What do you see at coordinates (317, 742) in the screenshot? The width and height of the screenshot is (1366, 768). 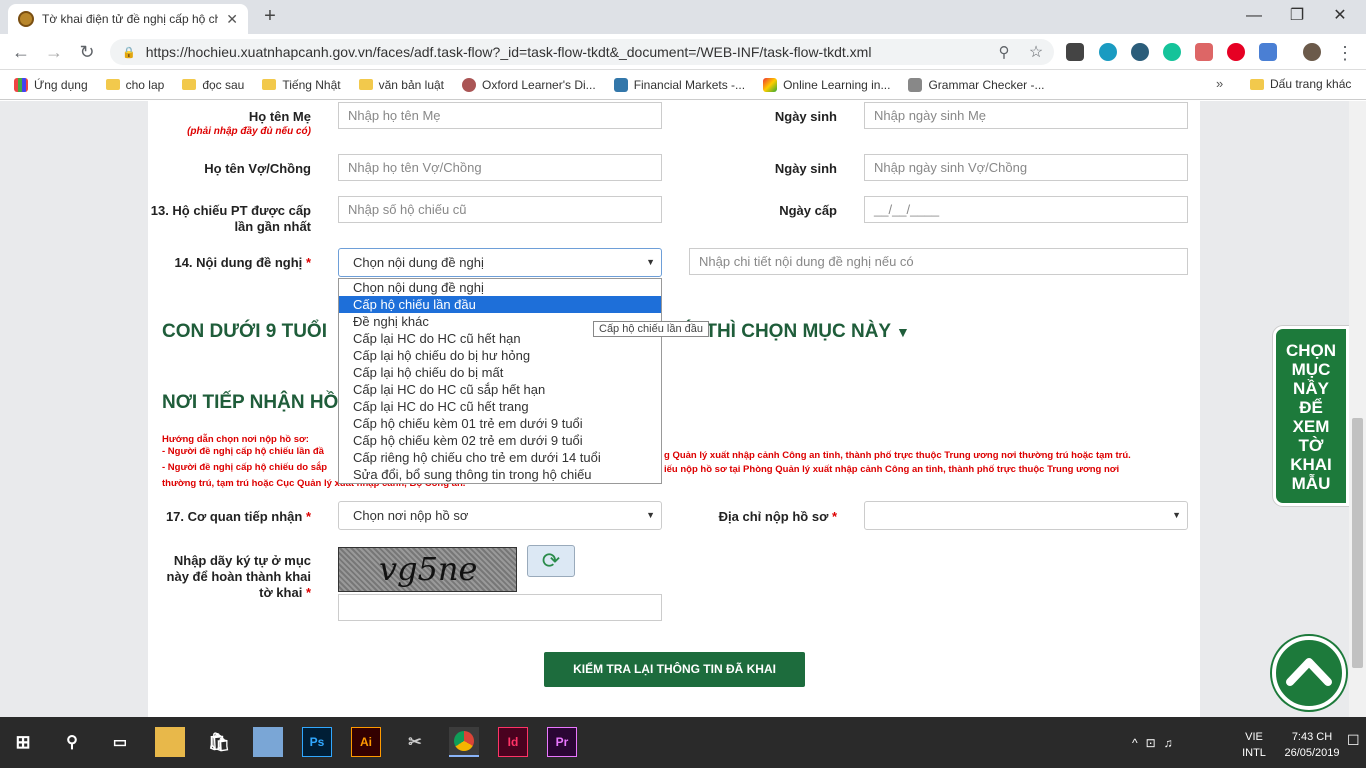 I see `photoshop-icon: Ps` at bounding box center [317, 742].